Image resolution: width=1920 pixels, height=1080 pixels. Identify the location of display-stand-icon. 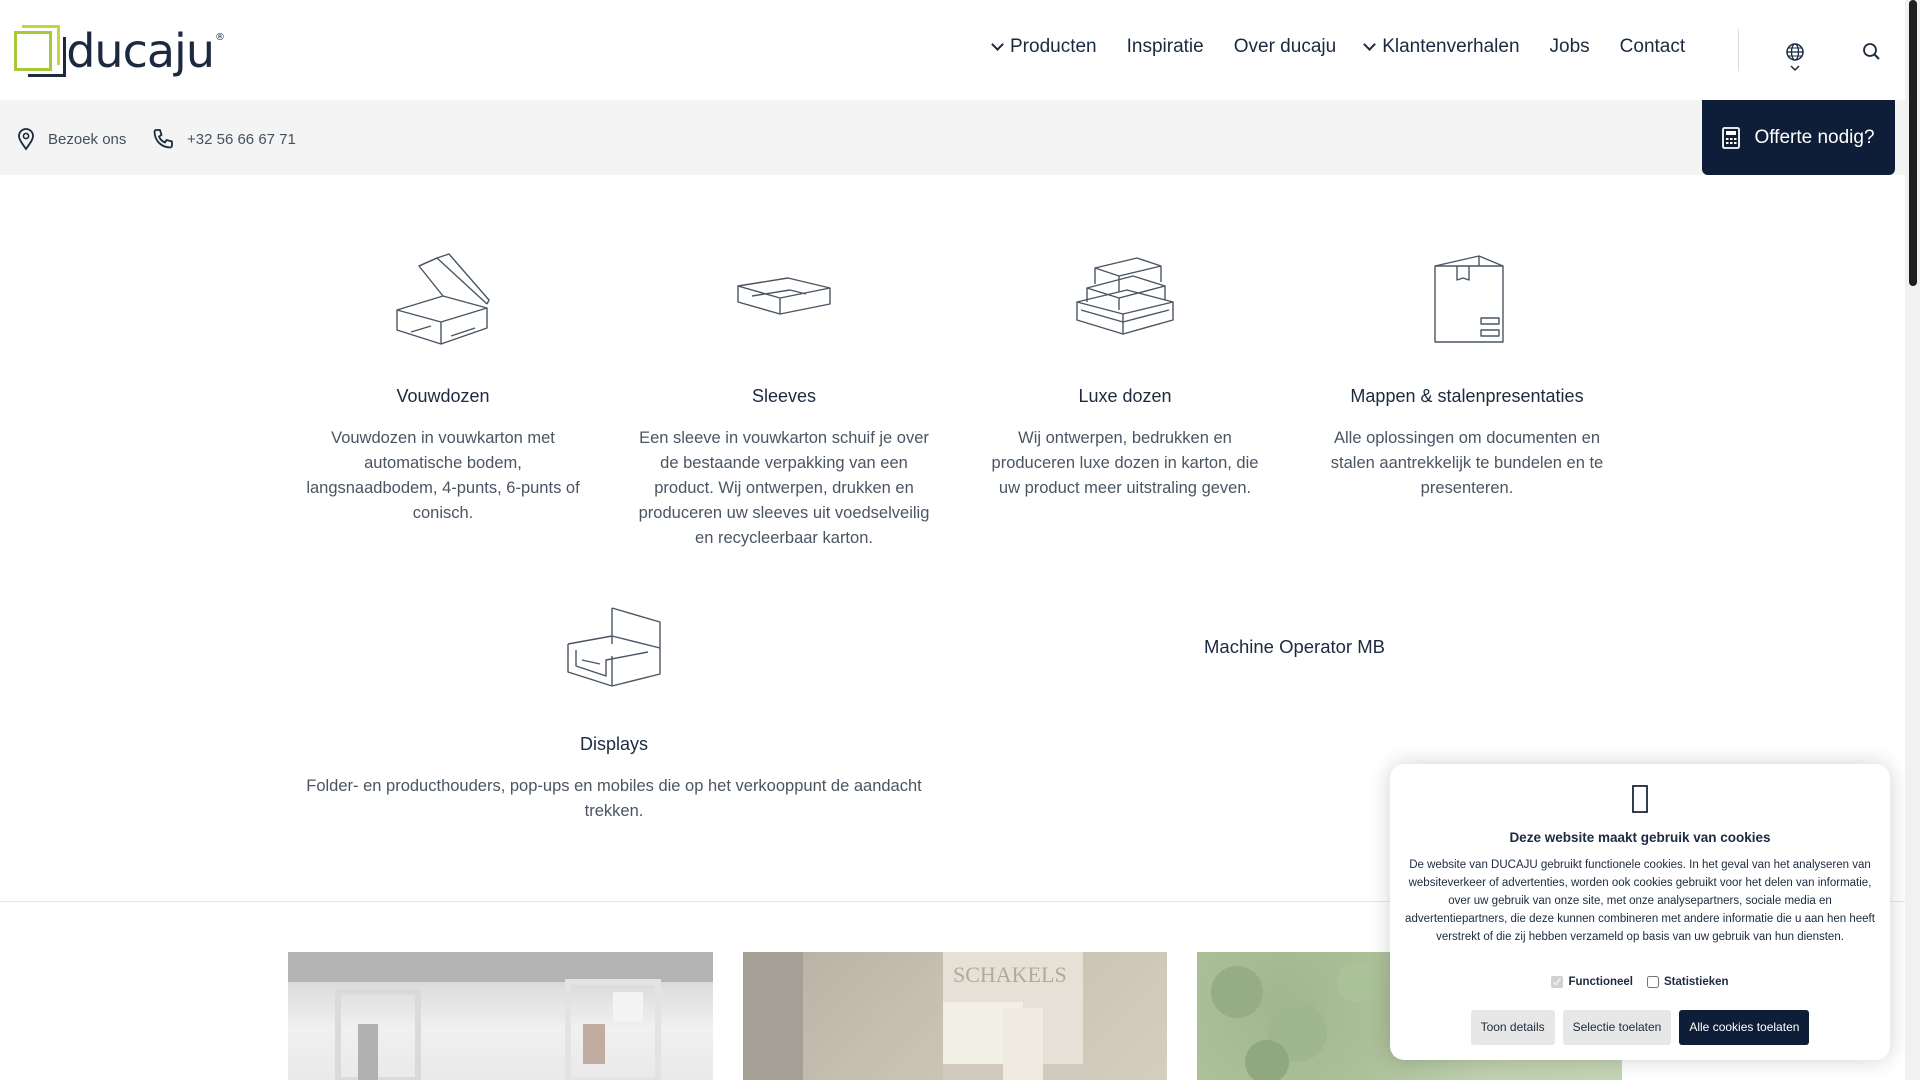
(614, 647).